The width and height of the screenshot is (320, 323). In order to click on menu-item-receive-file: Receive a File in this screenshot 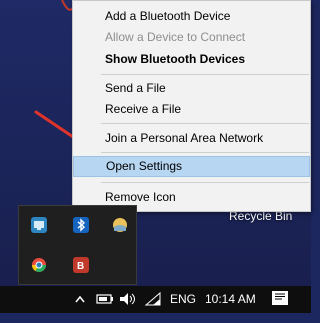, I will do `click(191, 109)`.